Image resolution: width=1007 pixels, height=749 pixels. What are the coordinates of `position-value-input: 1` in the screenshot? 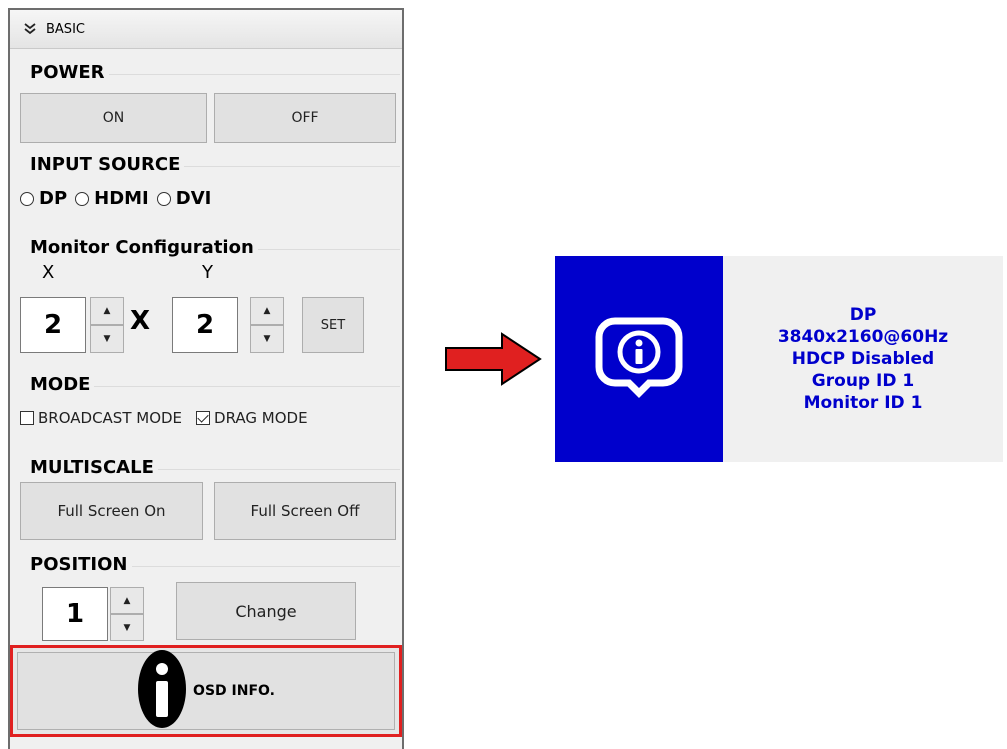 It's located at (75, 614).